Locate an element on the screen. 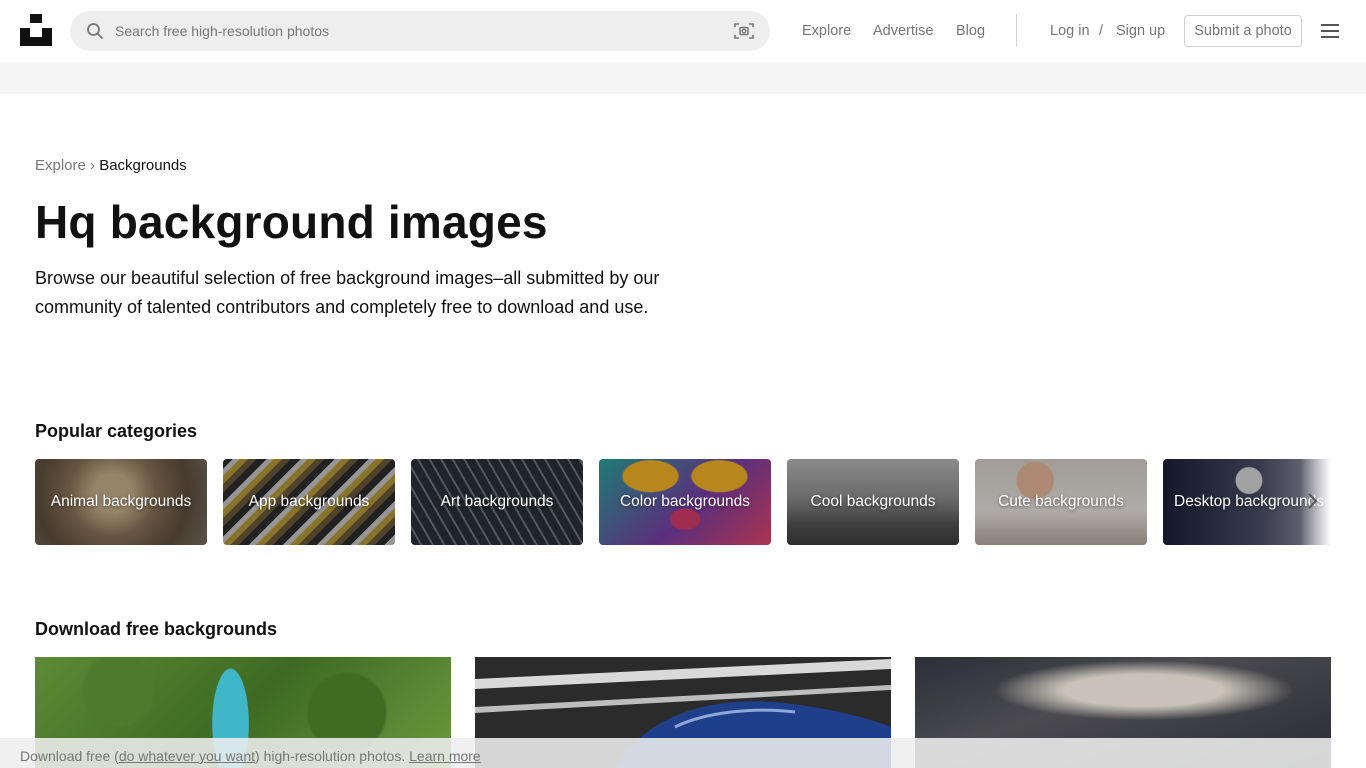 This screenshot has height=768, width=1366. category-card: Color backgrounds is located at coordinates (685, 502).